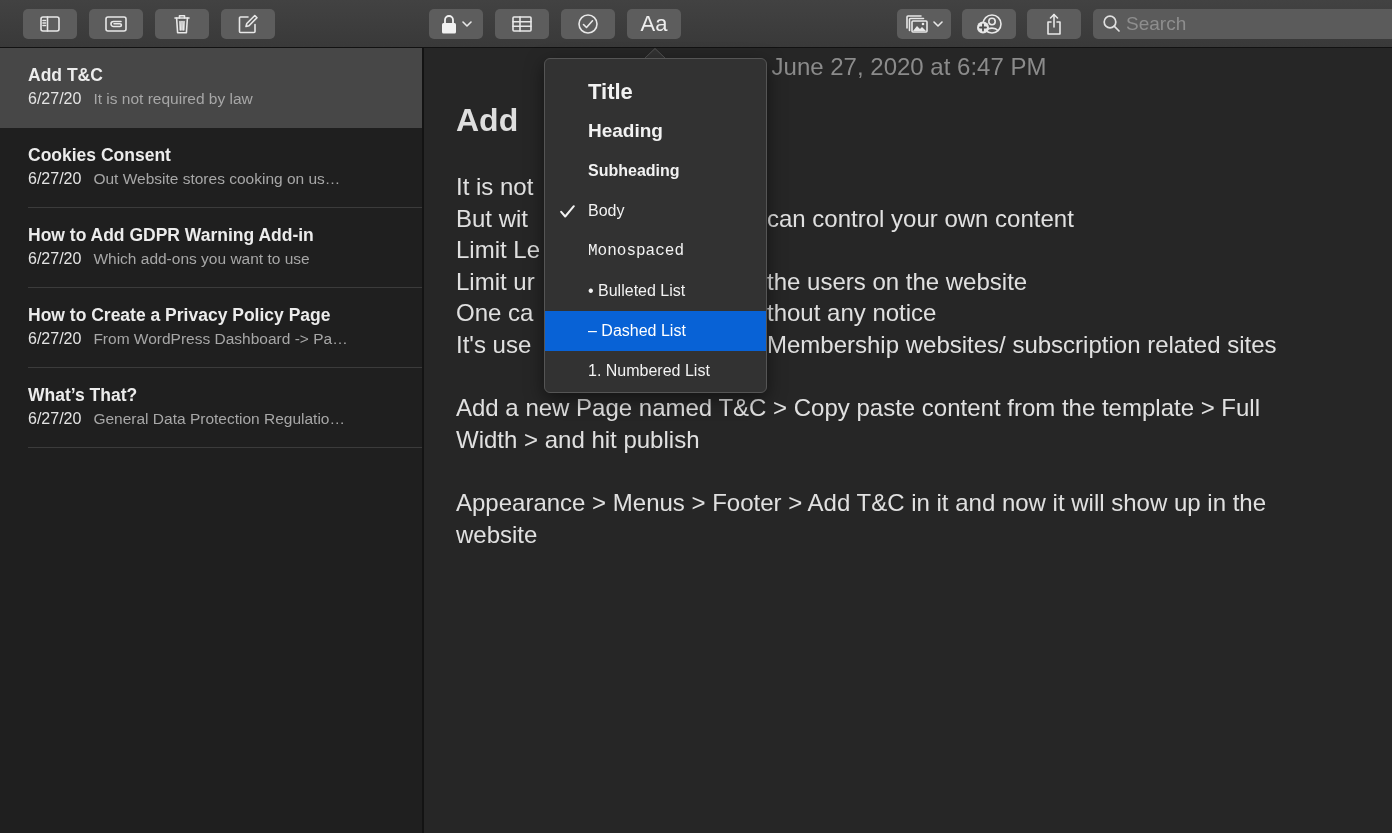 The height and width of the screenshot is (833, 1392). Describe the element at coordinates (448, 23) in the screenshot. I see `lock-icon` at that location.